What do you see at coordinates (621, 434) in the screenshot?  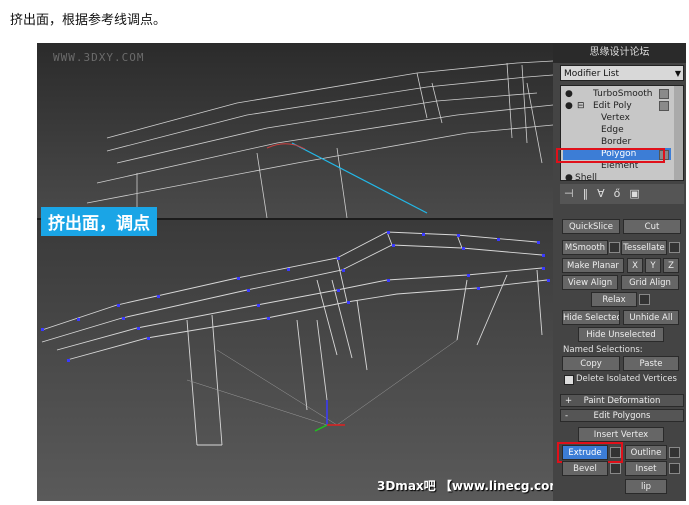 I see `insert-vertex-button: Insert Vertex` at bounding box center [621, 434].